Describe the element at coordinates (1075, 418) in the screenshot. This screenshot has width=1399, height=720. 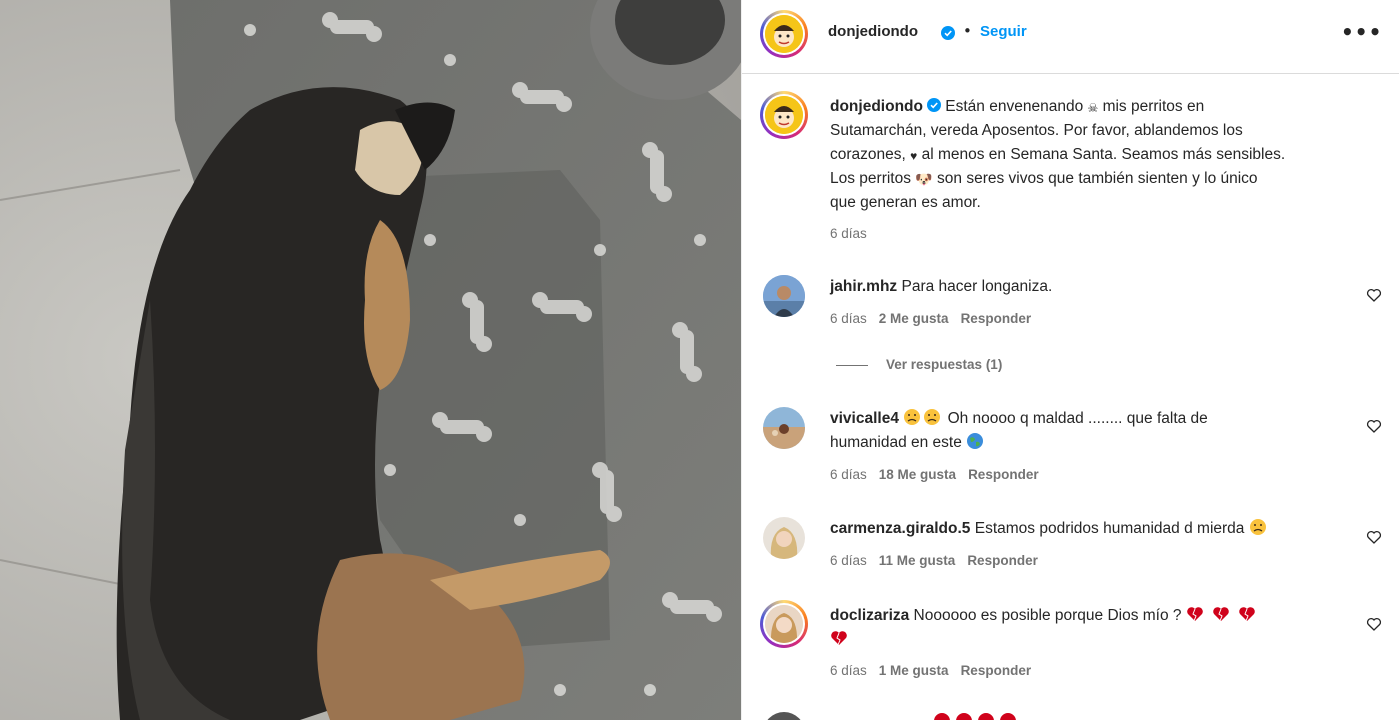
I see `comment-body: Oh noooo q maldad ........ que falta de` at that location.